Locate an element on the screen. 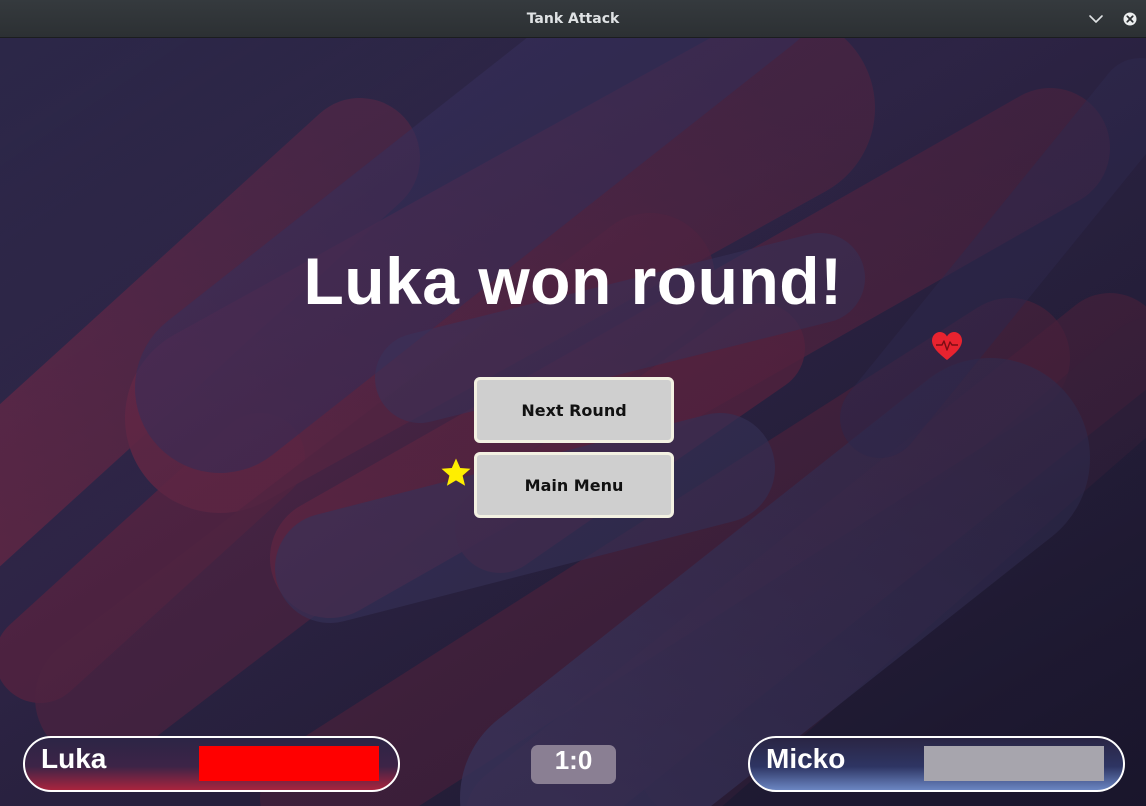 Image resolution: width=1146 pixels, height=806 pixels. score-display: 1:0 is located at coordinates (573, 764).